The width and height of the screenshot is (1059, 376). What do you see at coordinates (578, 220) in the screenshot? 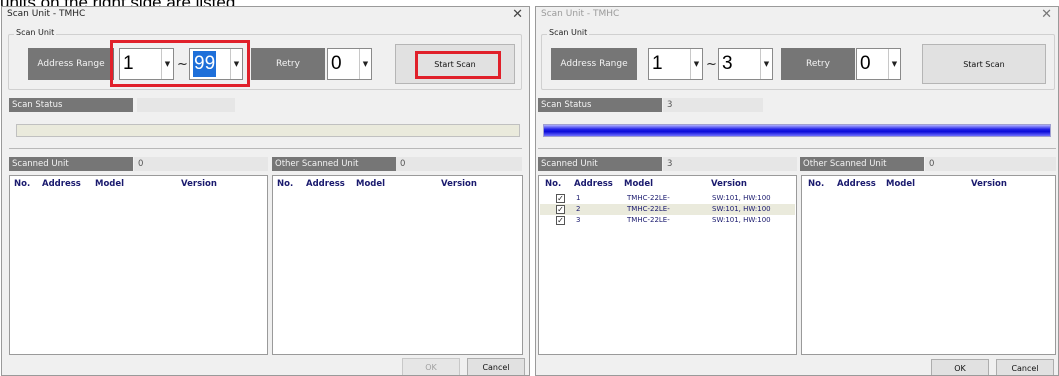
I see `row-address: 3` at bounding box center [578, 220].